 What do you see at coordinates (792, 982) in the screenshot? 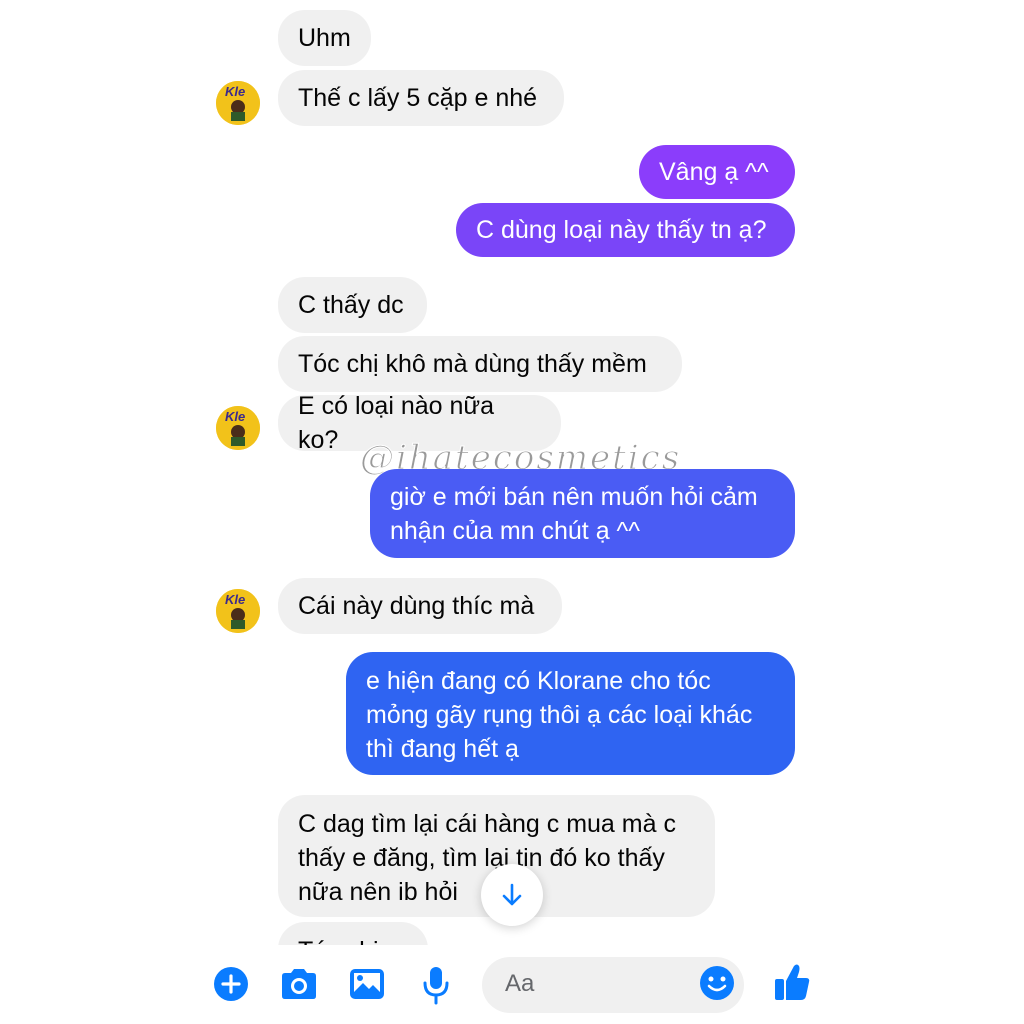
I see `thumbs-up-icon` at bounding box center [792, 982].